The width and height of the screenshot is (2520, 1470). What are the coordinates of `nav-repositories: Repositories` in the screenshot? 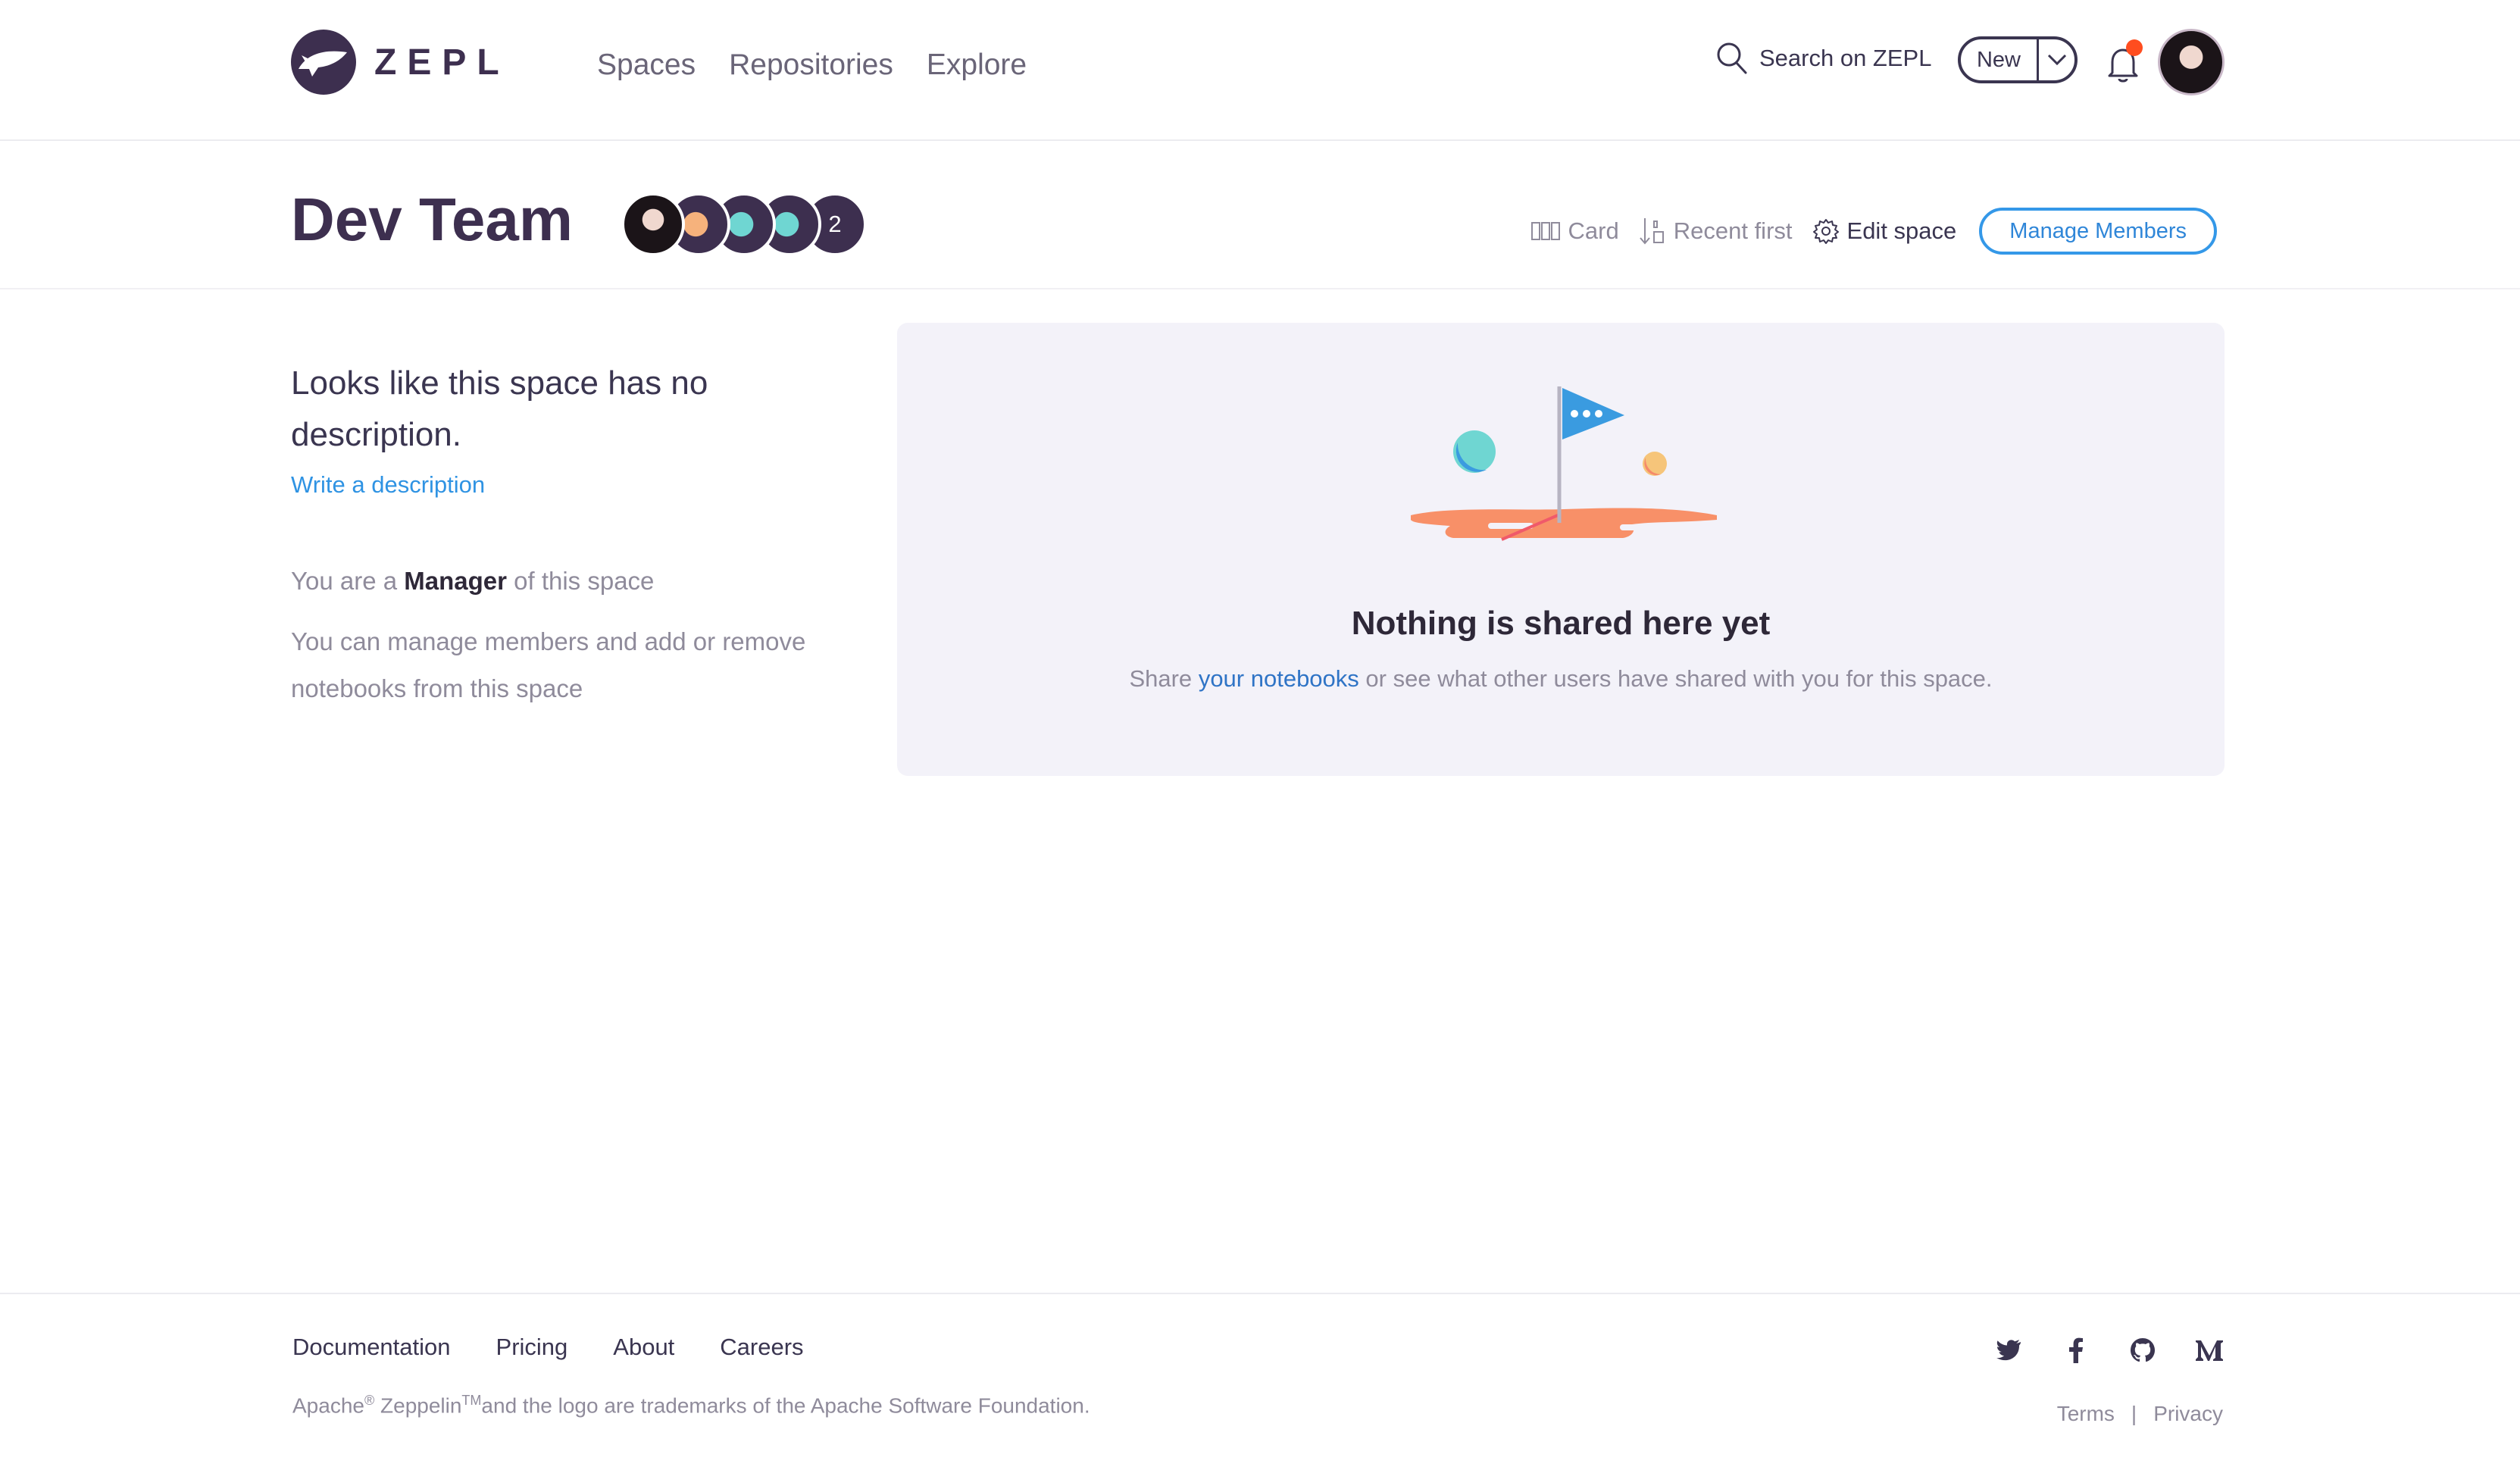 It's located at (811, 65).